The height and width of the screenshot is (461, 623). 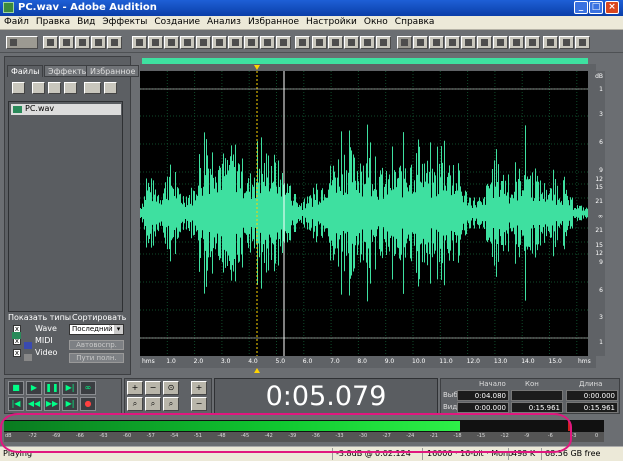 I want to click on levels-icon, so click(x=516, y=42).